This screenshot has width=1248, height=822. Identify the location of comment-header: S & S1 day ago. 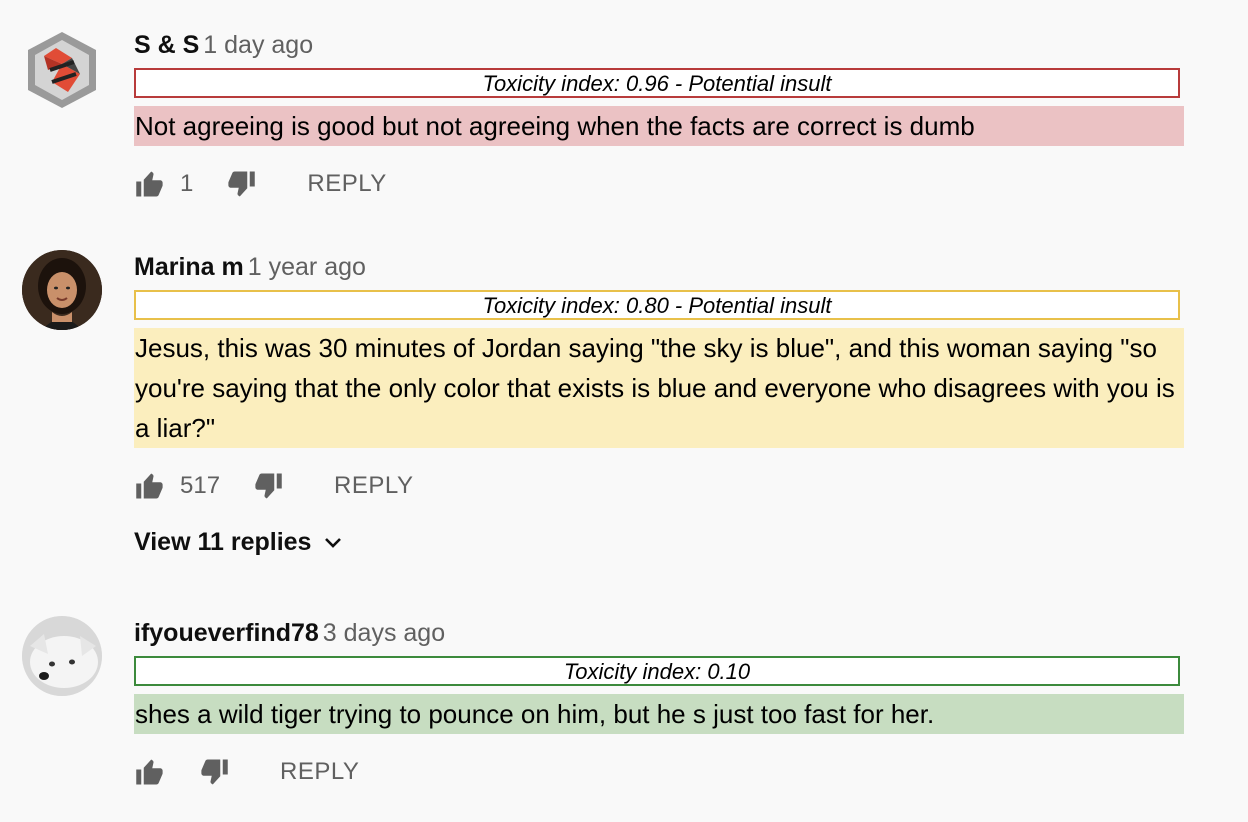
(223, 45).